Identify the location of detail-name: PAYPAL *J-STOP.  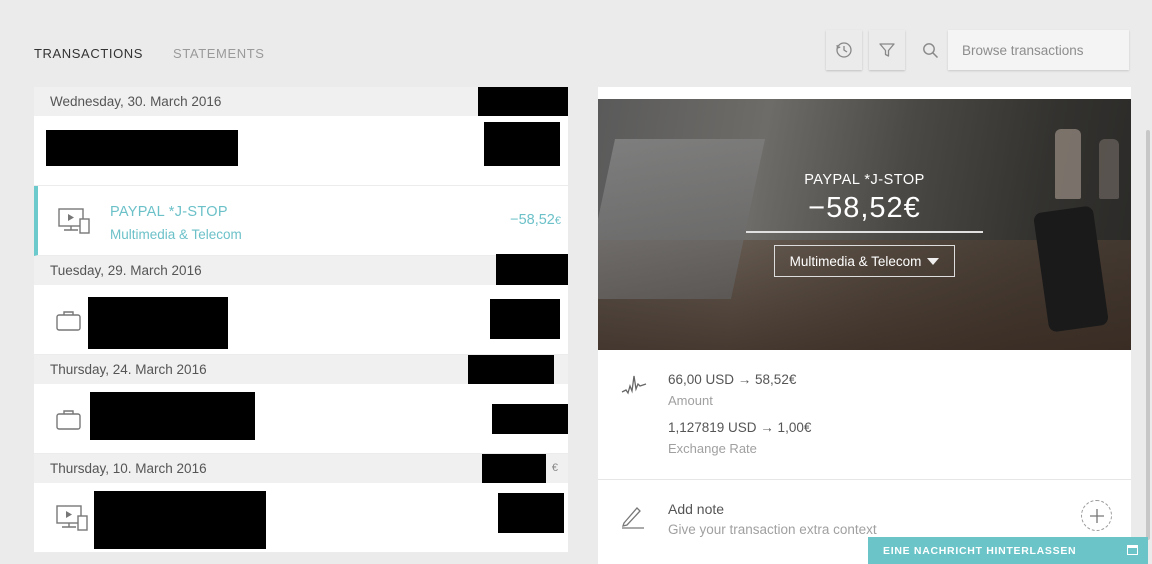
(864, 180).